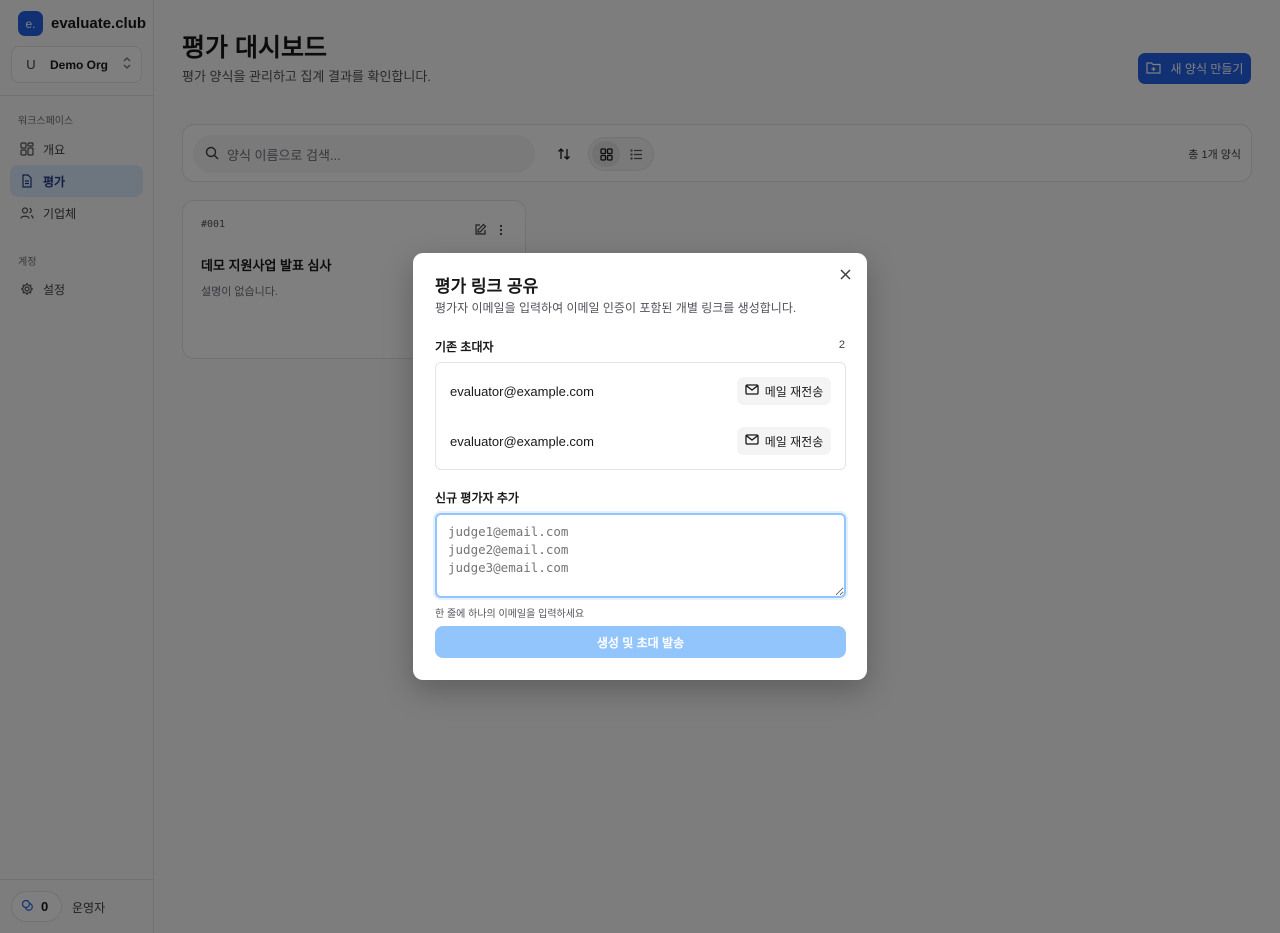  Describe the element at coordinates (845, 274) in the screenshot. I see `close-icon` at that location.